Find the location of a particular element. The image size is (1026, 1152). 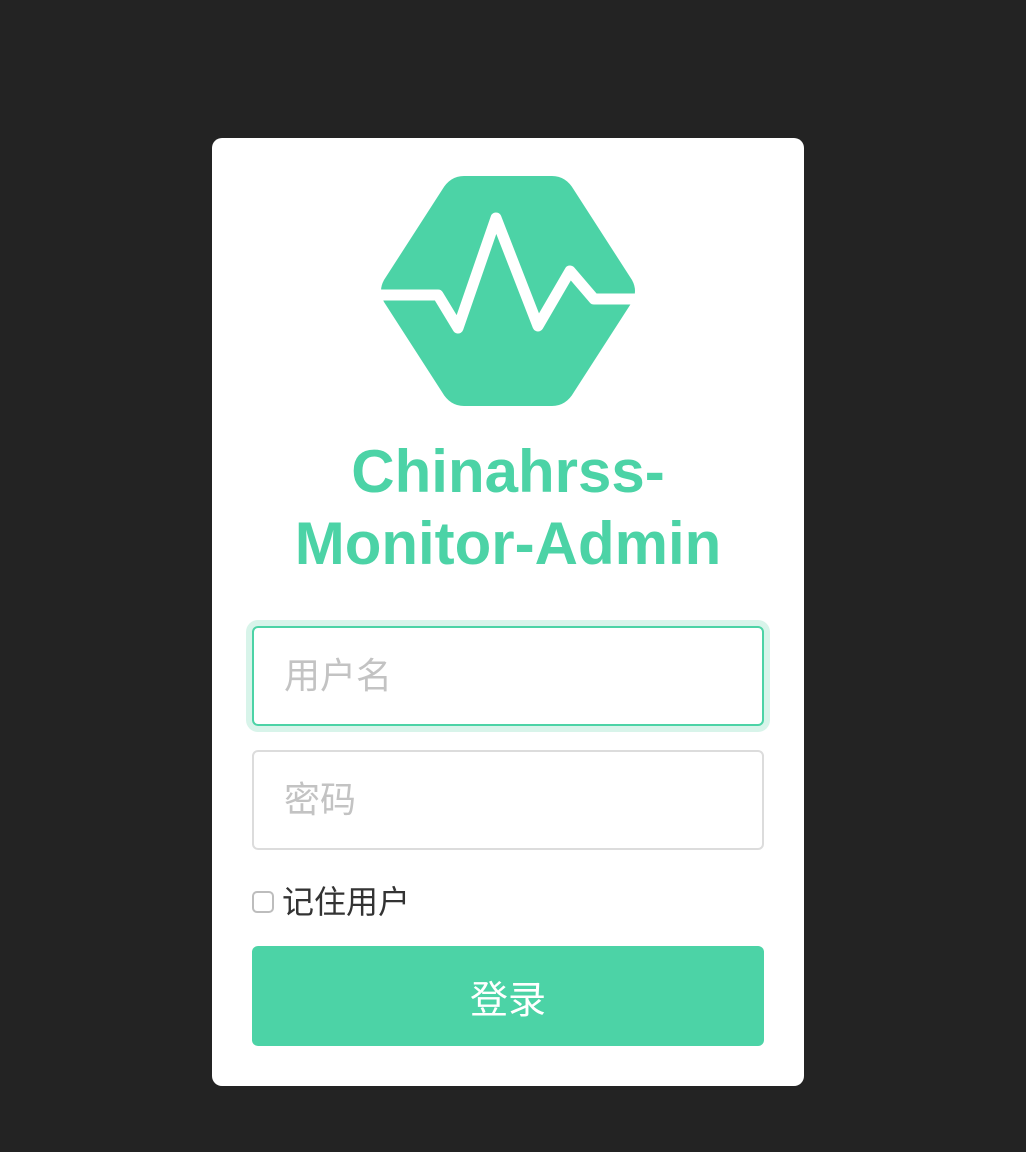

title-line-2: Monitor-Admin is located at coordinates (508, 543).